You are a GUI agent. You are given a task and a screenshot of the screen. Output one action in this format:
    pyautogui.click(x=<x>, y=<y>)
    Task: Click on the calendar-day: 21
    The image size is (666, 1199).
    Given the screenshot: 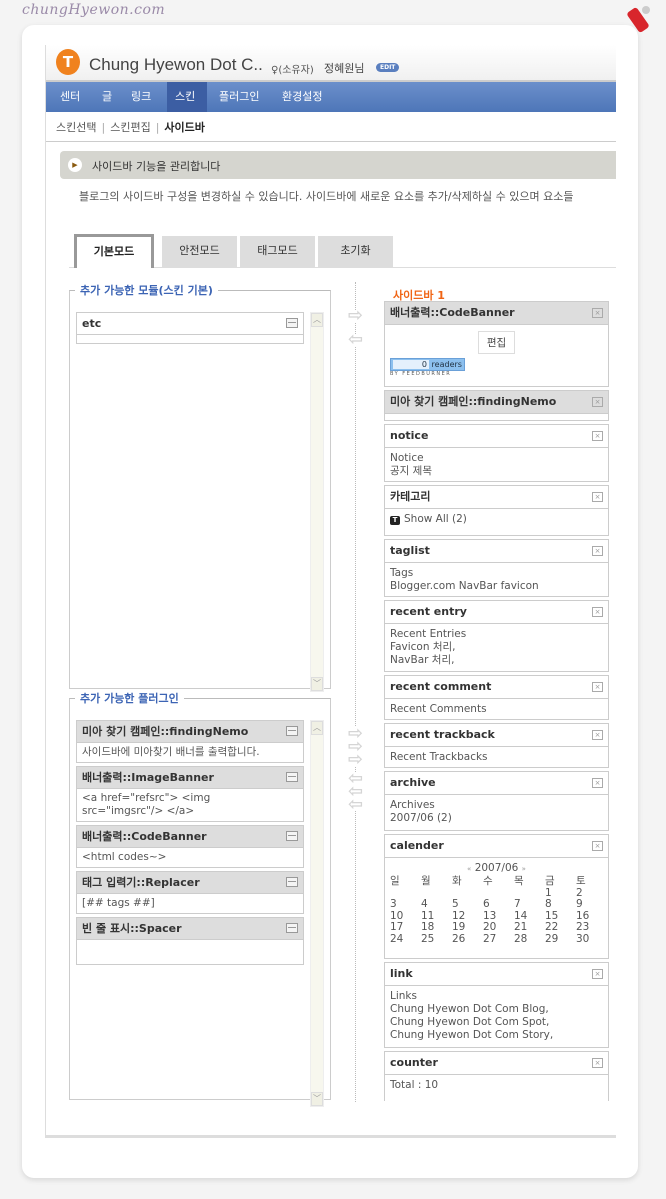 What is the action you would take?
    pyautogui.click(x=529, y=927)
    